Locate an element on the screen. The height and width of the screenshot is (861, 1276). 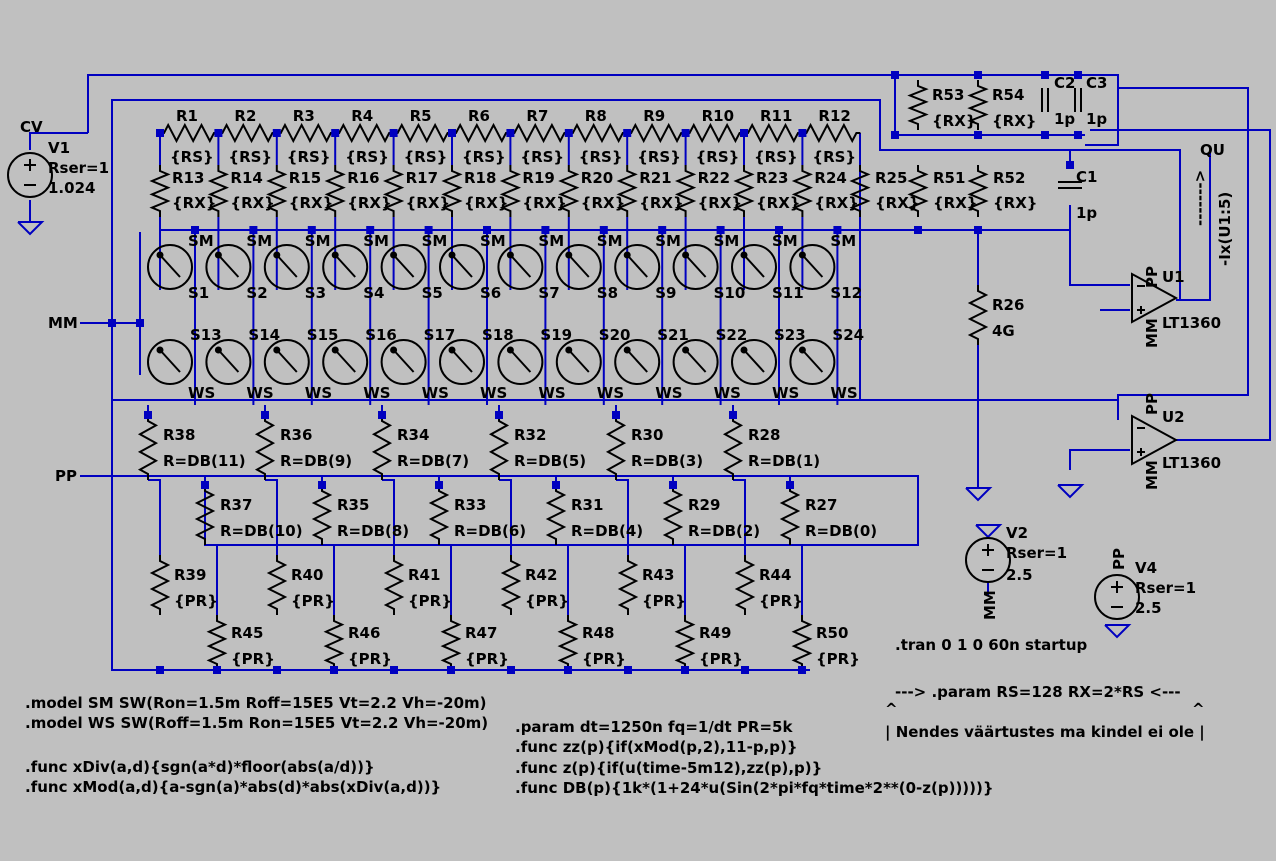
resistor-label: R14 is located at coordinates (246, 178).